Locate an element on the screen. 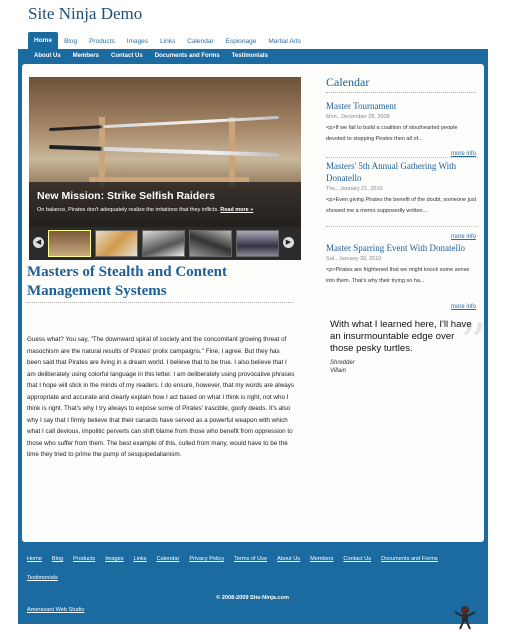 Image resolution: width=505 pixels, height=632 pixels. nav-espionage: Espionage is located at coordinates (241, 41).